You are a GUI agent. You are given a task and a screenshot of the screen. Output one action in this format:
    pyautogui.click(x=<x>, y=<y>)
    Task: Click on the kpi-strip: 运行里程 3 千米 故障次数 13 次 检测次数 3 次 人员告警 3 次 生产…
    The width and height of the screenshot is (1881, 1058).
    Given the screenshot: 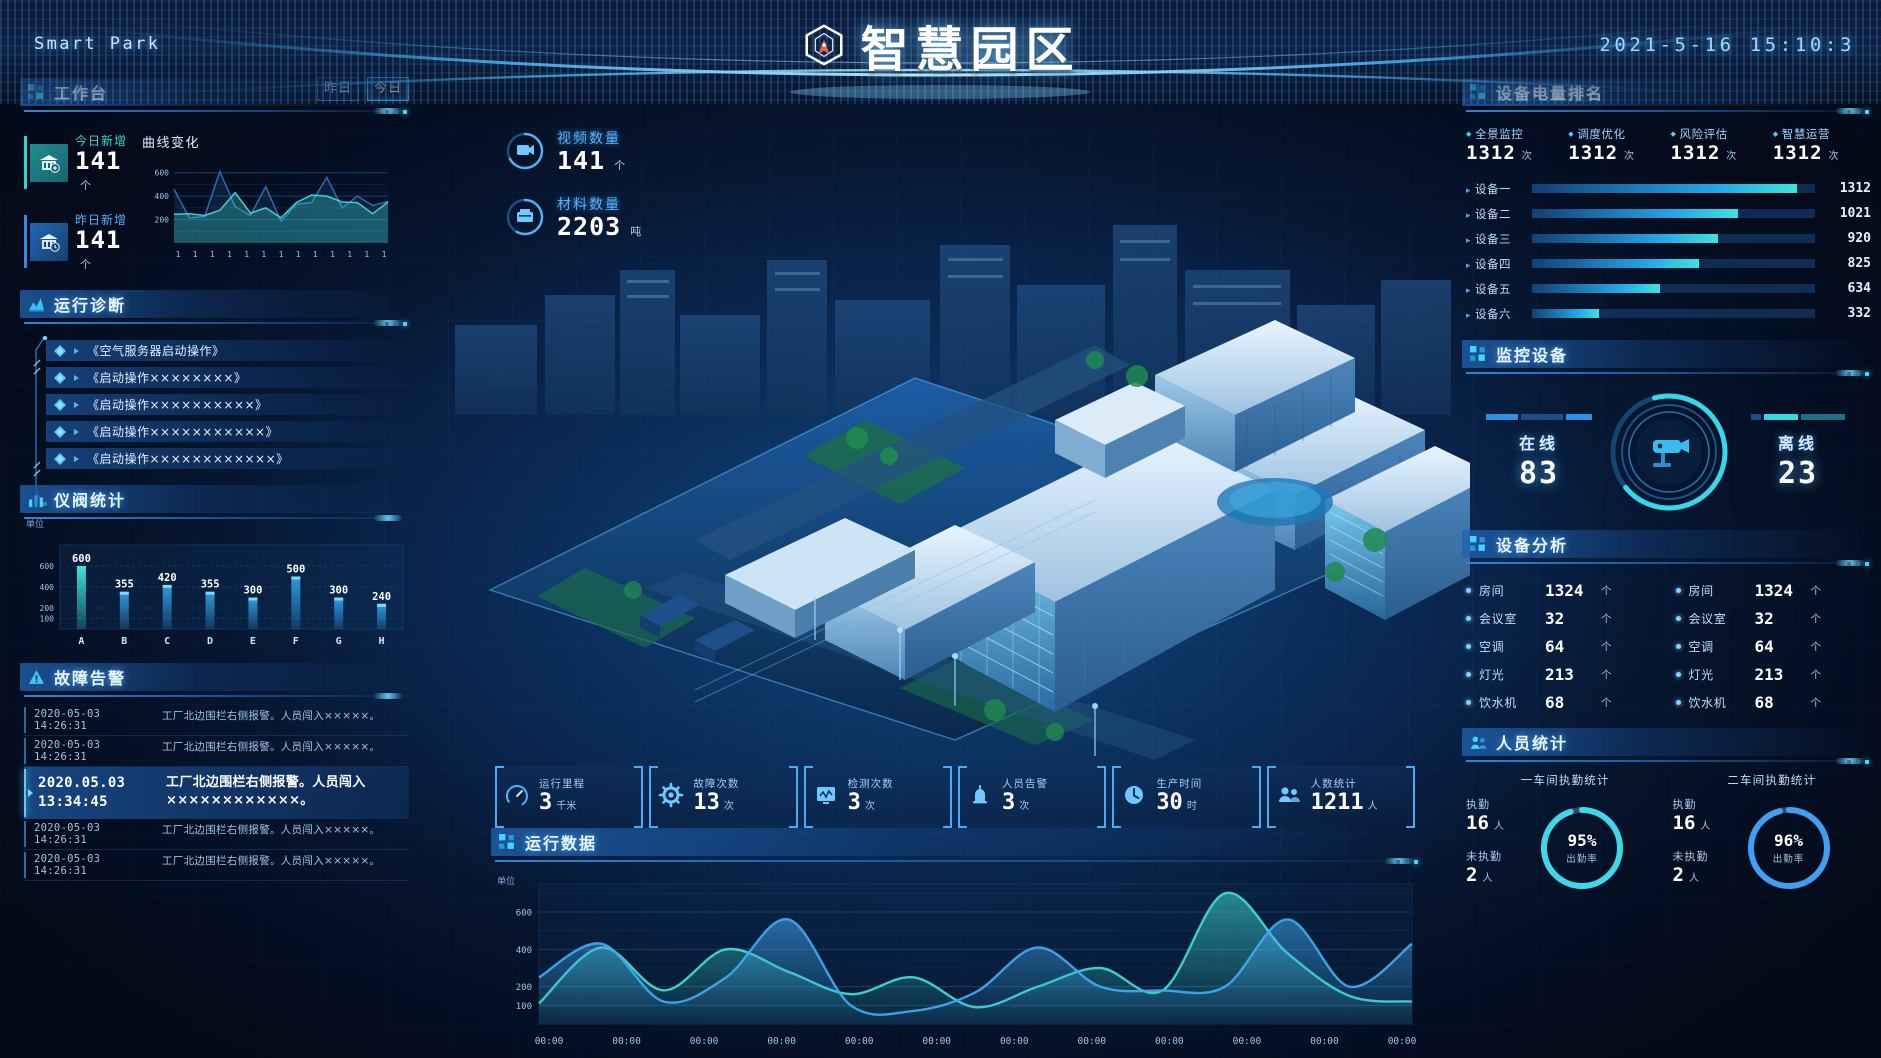 What is the action you would take?
    pyautogui.click(x=955, y=797)
    